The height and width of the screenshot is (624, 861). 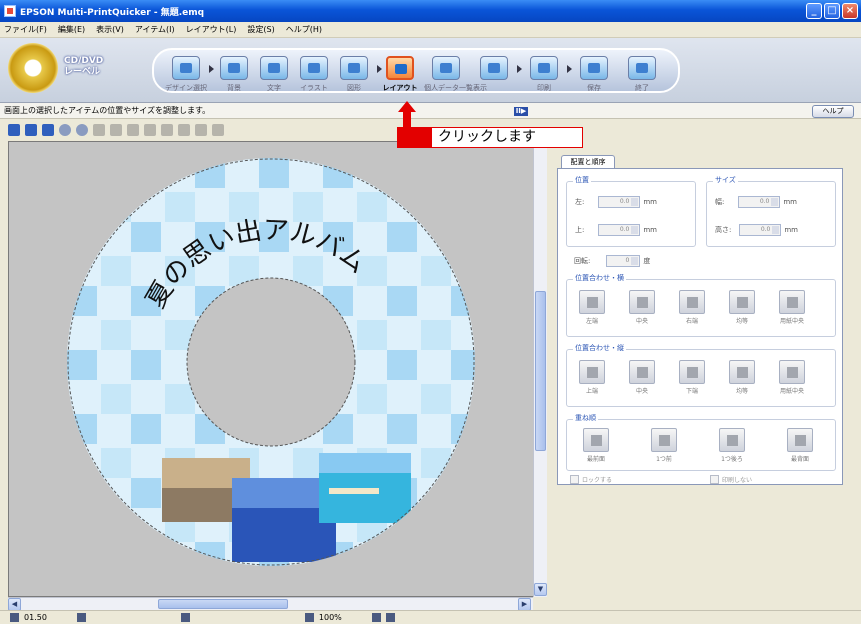 I want to click on illustration-icon, so click(x=314, y=68).